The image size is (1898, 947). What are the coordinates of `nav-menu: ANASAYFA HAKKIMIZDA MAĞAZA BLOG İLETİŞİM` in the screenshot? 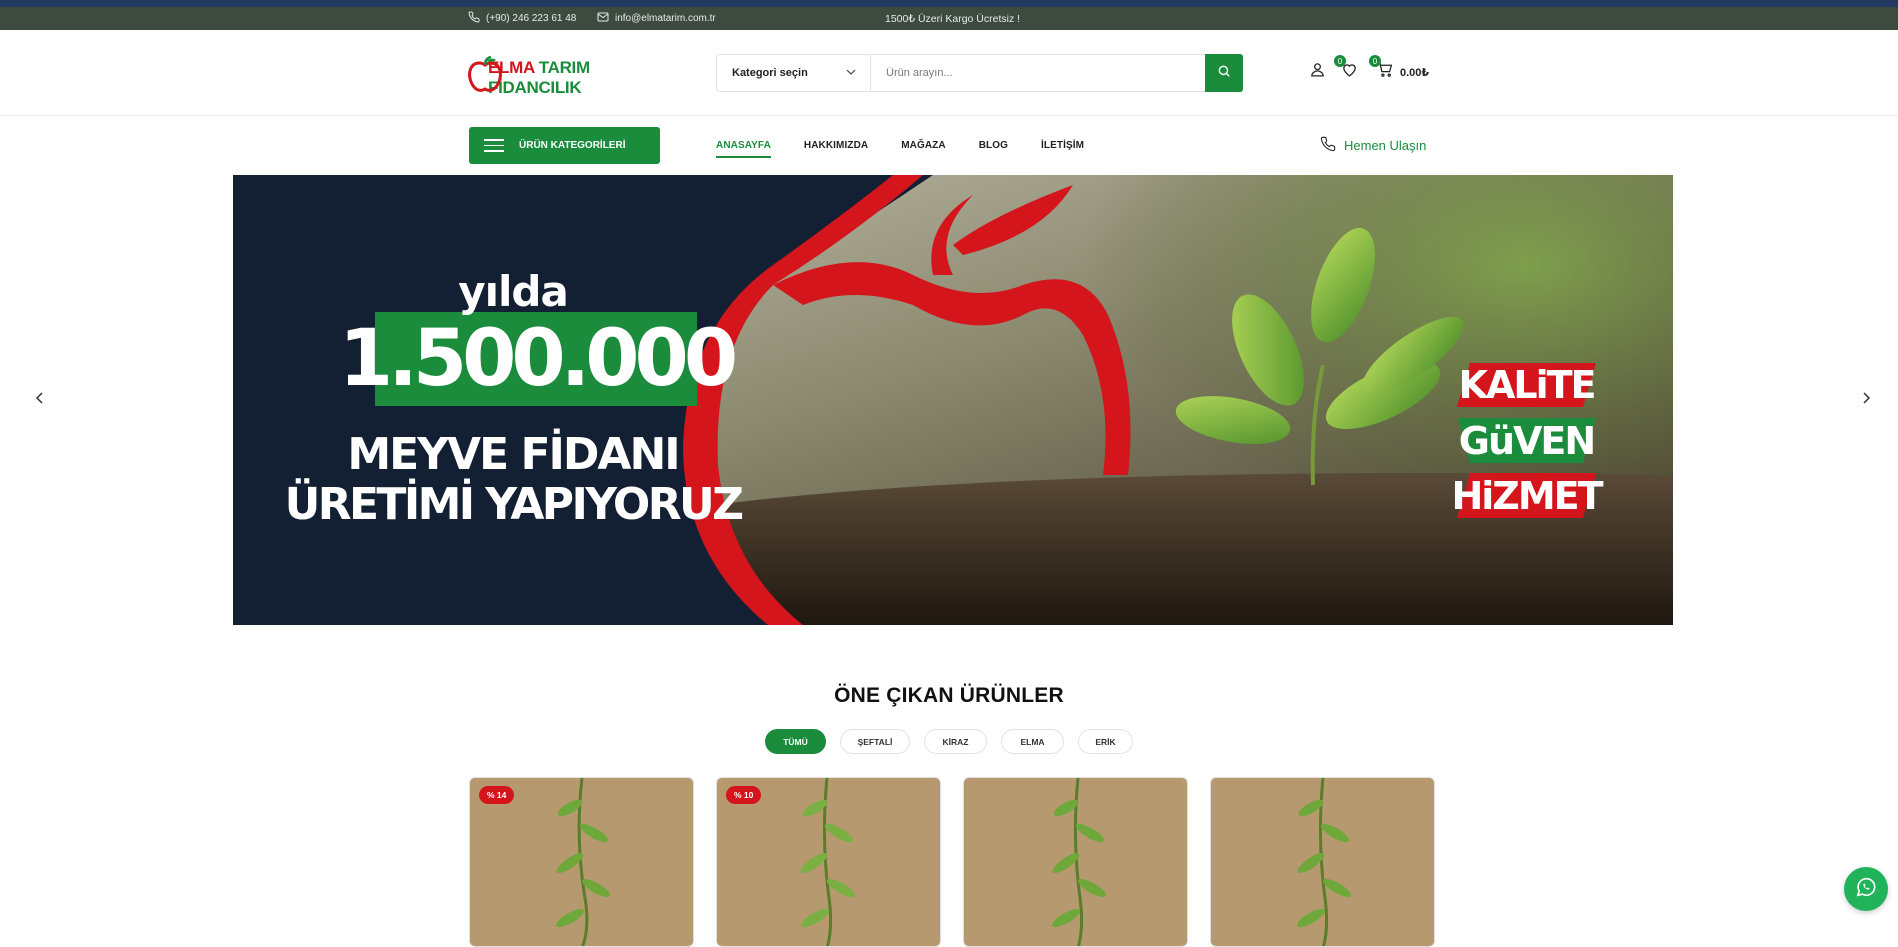 It's located at (916, 145).